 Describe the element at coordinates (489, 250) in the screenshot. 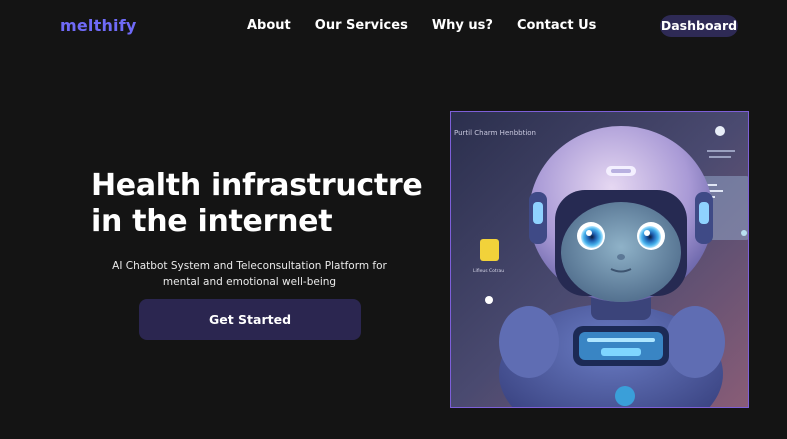

I see `yellow-note-icon` at that location.